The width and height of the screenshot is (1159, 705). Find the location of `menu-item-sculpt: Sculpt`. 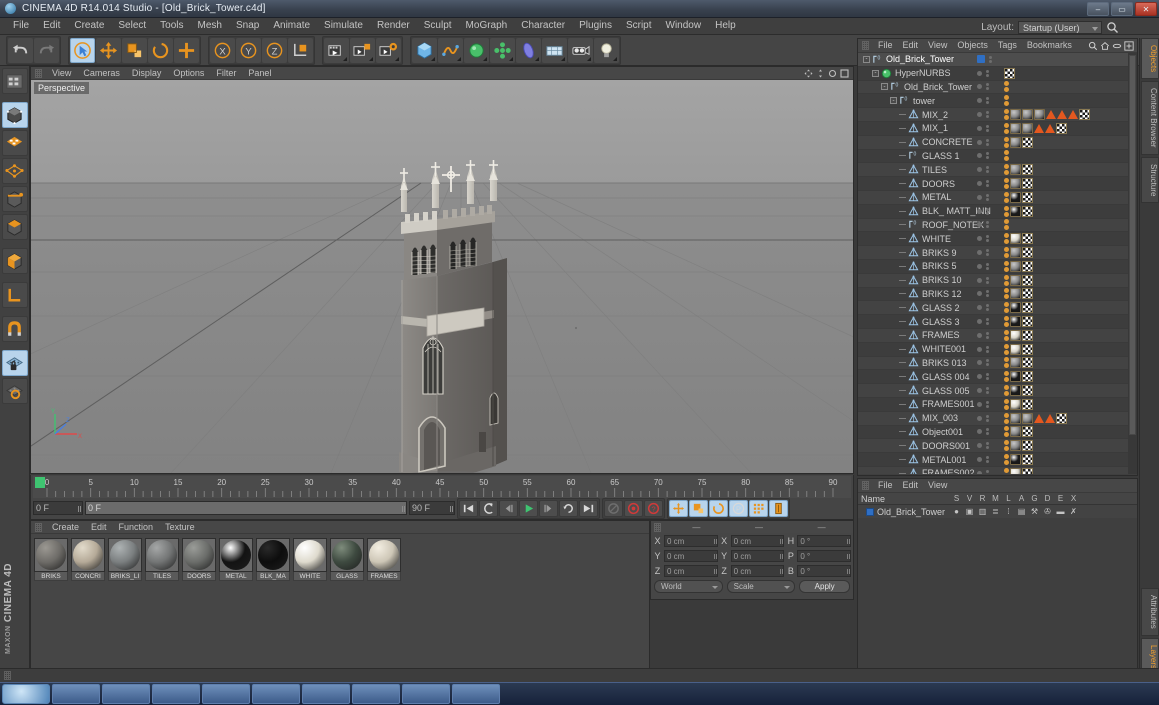

menu-item-sculpt: Sculpt is located at coordinates (438, 26).